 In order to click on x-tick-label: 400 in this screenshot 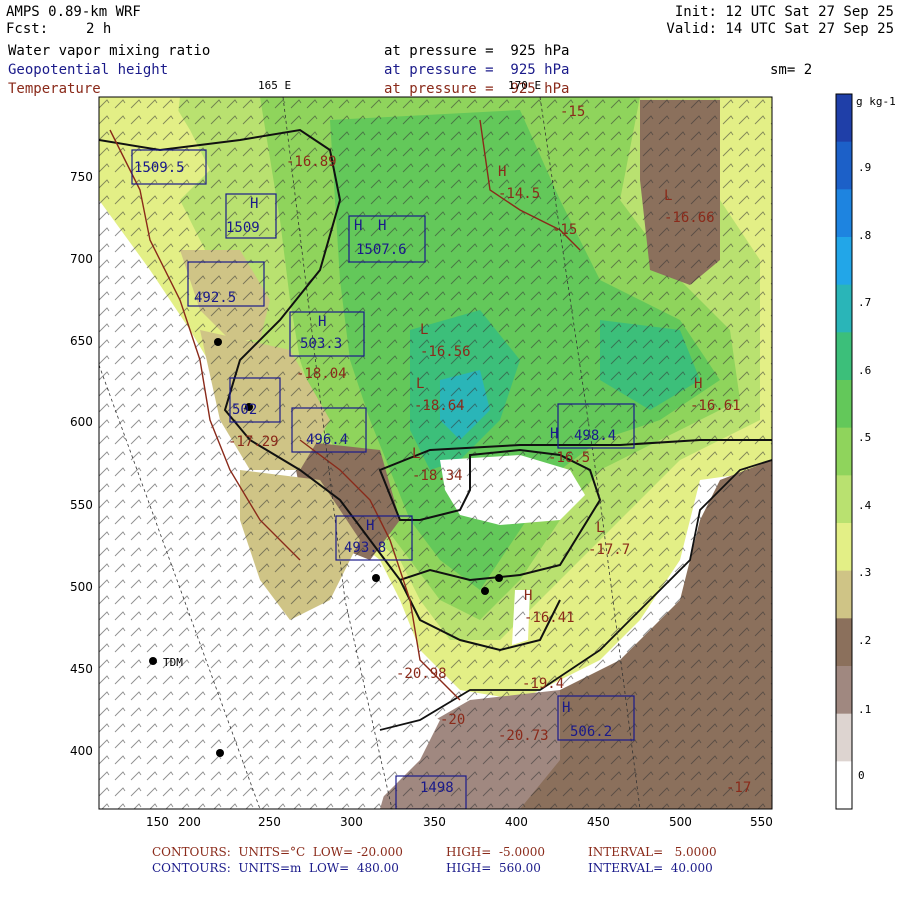, I will do `click(516, 822)`.